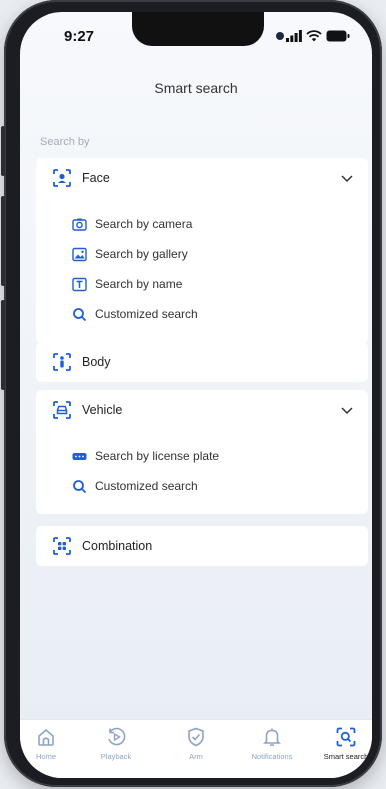 This screenshot has width=386, height=789. What do you see at coordinates (117, 546) in the screenshot?
I see `category-label-combination: Combination` at bounding box center [117, 546].